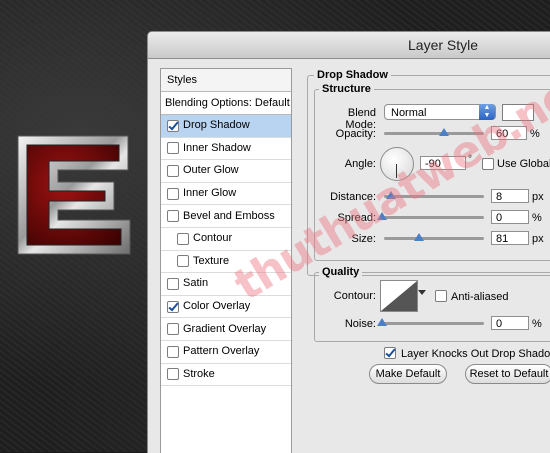 This screenshot has height=453, width=550. Describe the element at coordinates (538, 239) in the screenshot. I see `size-unit: px` at that location.